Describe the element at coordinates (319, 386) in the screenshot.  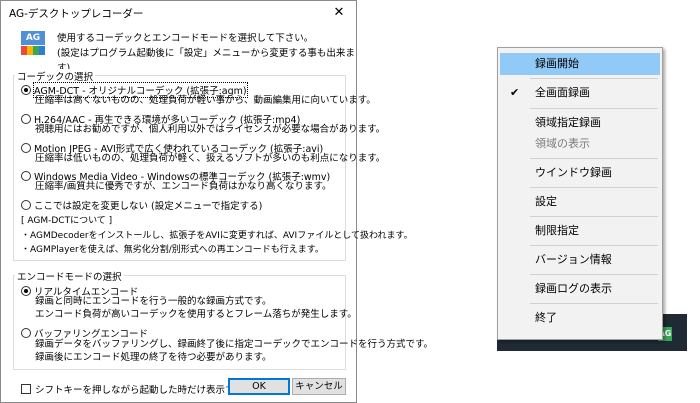
I see `cancel-button: キャンセル` at that location.